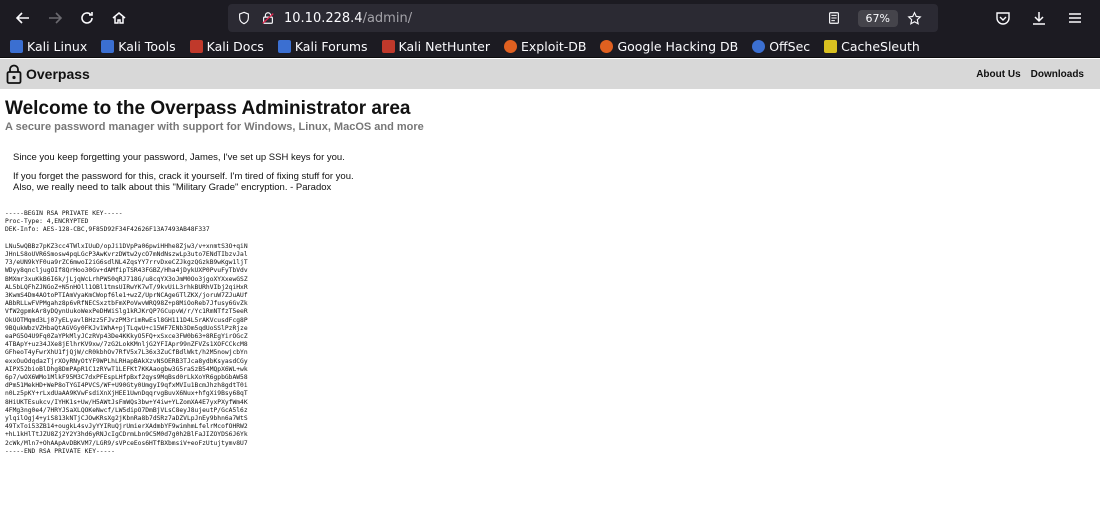 The height and width of the screenshot is (511, 1100). Describe the element at coordinates (550, 74) in the screenshot. I see `site-navbar: Overpass About Us Downloads` at that location.